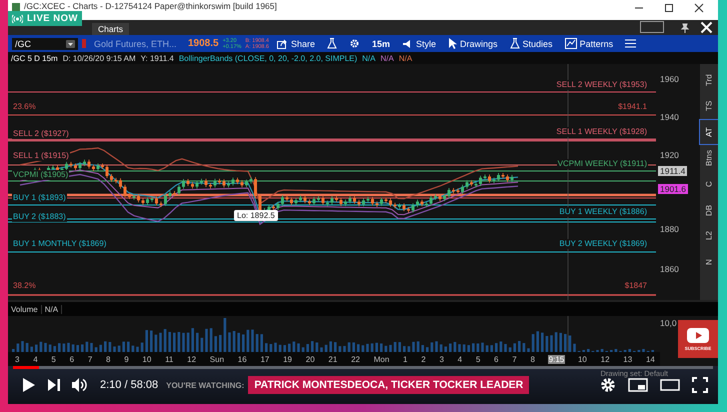  What do you see at coordinates (669, 79) in the screenshot?
I see `price-tick-label: 1960` at bounding box center [669, 79].